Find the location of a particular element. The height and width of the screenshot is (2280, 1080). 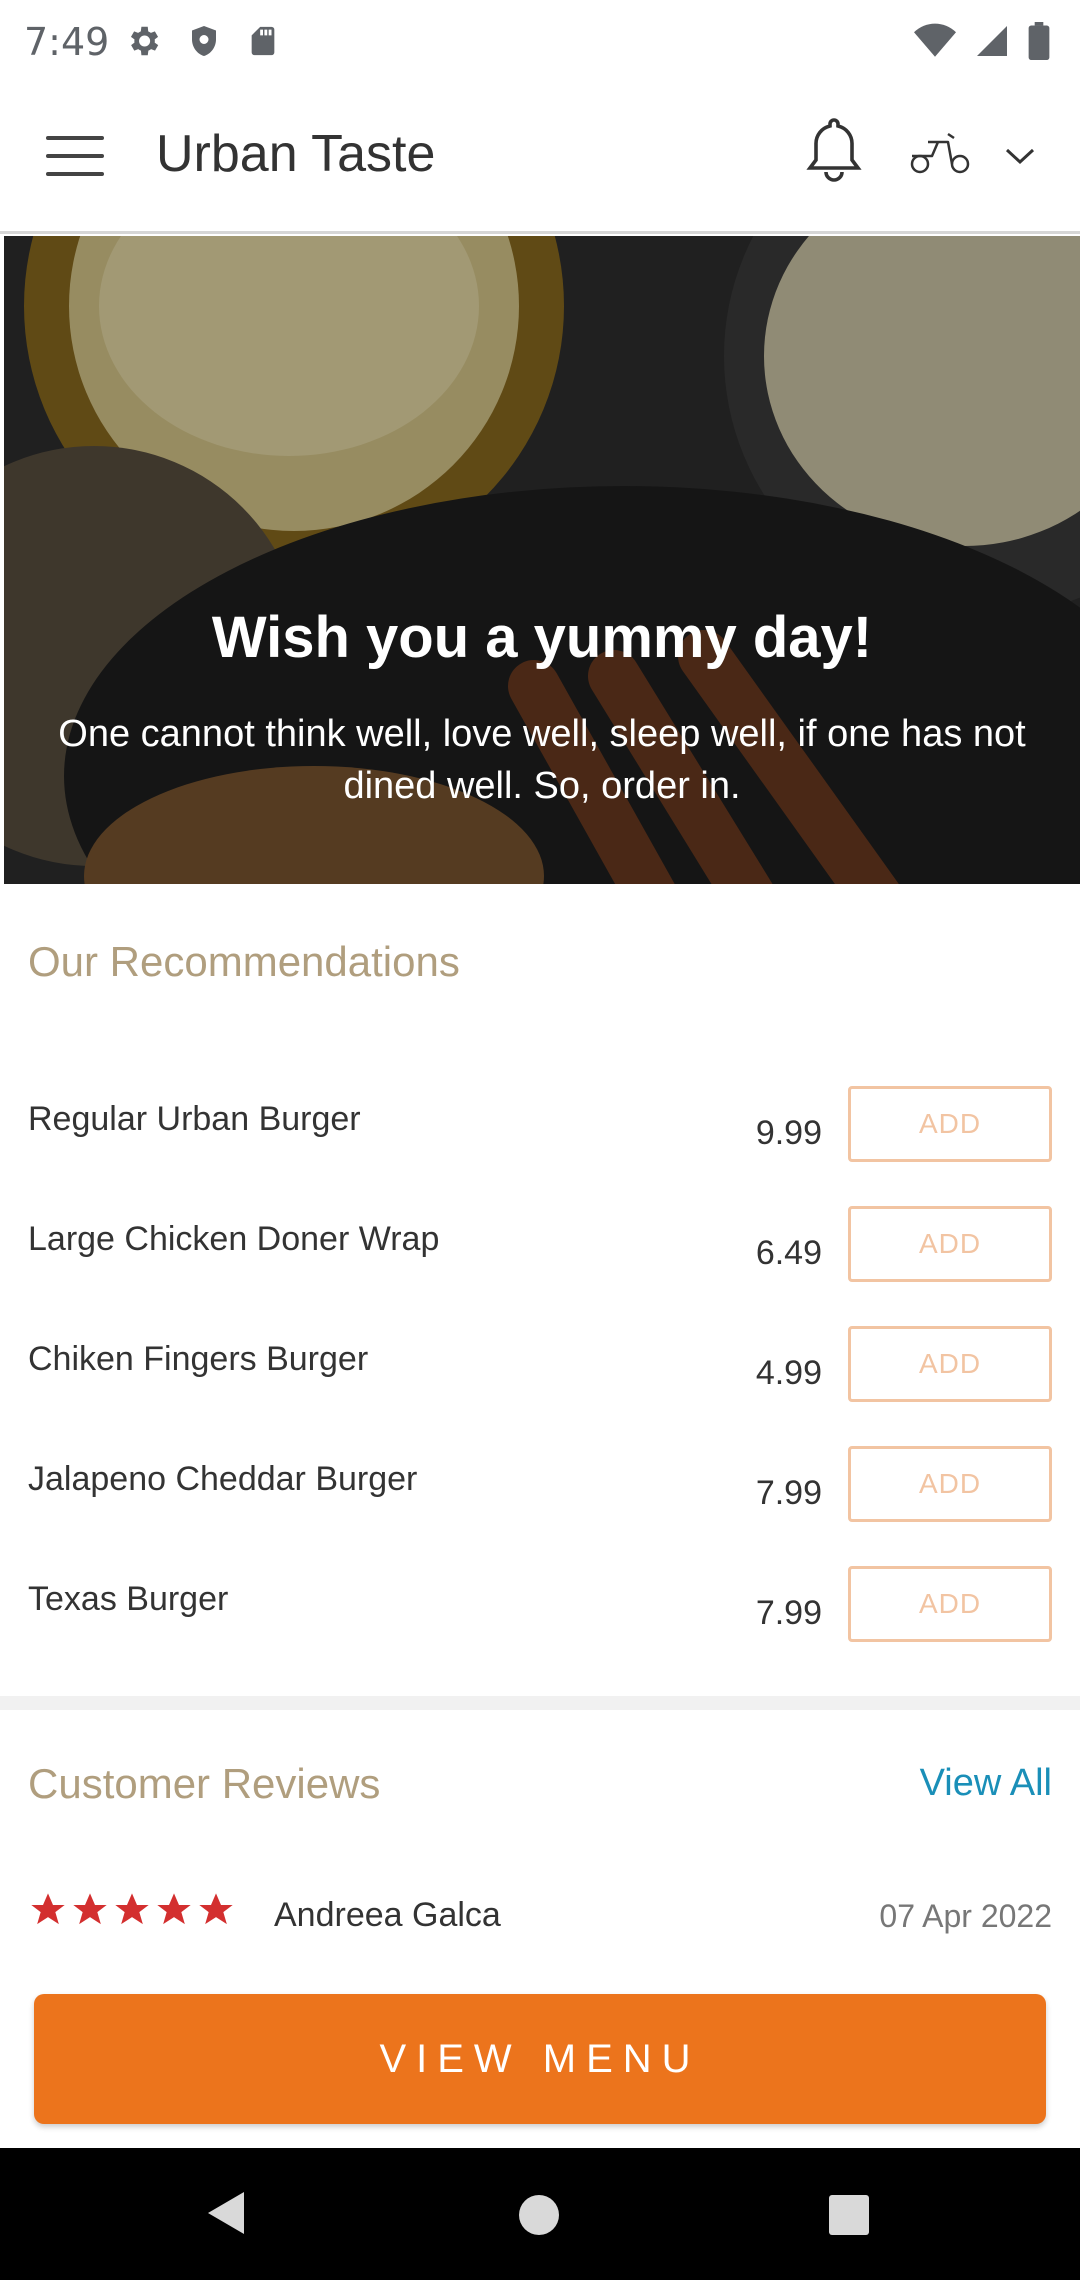

chevron-down-icon is located at coordinates (1020, 156).